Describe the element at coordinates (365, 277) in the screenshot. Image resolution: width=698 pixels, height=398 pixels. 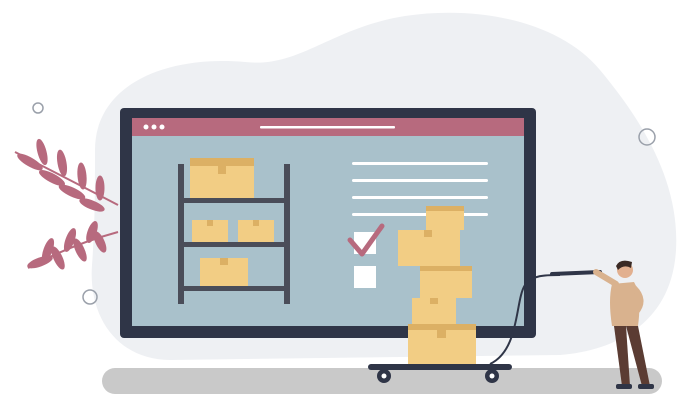
I see `checkbox` at that location.